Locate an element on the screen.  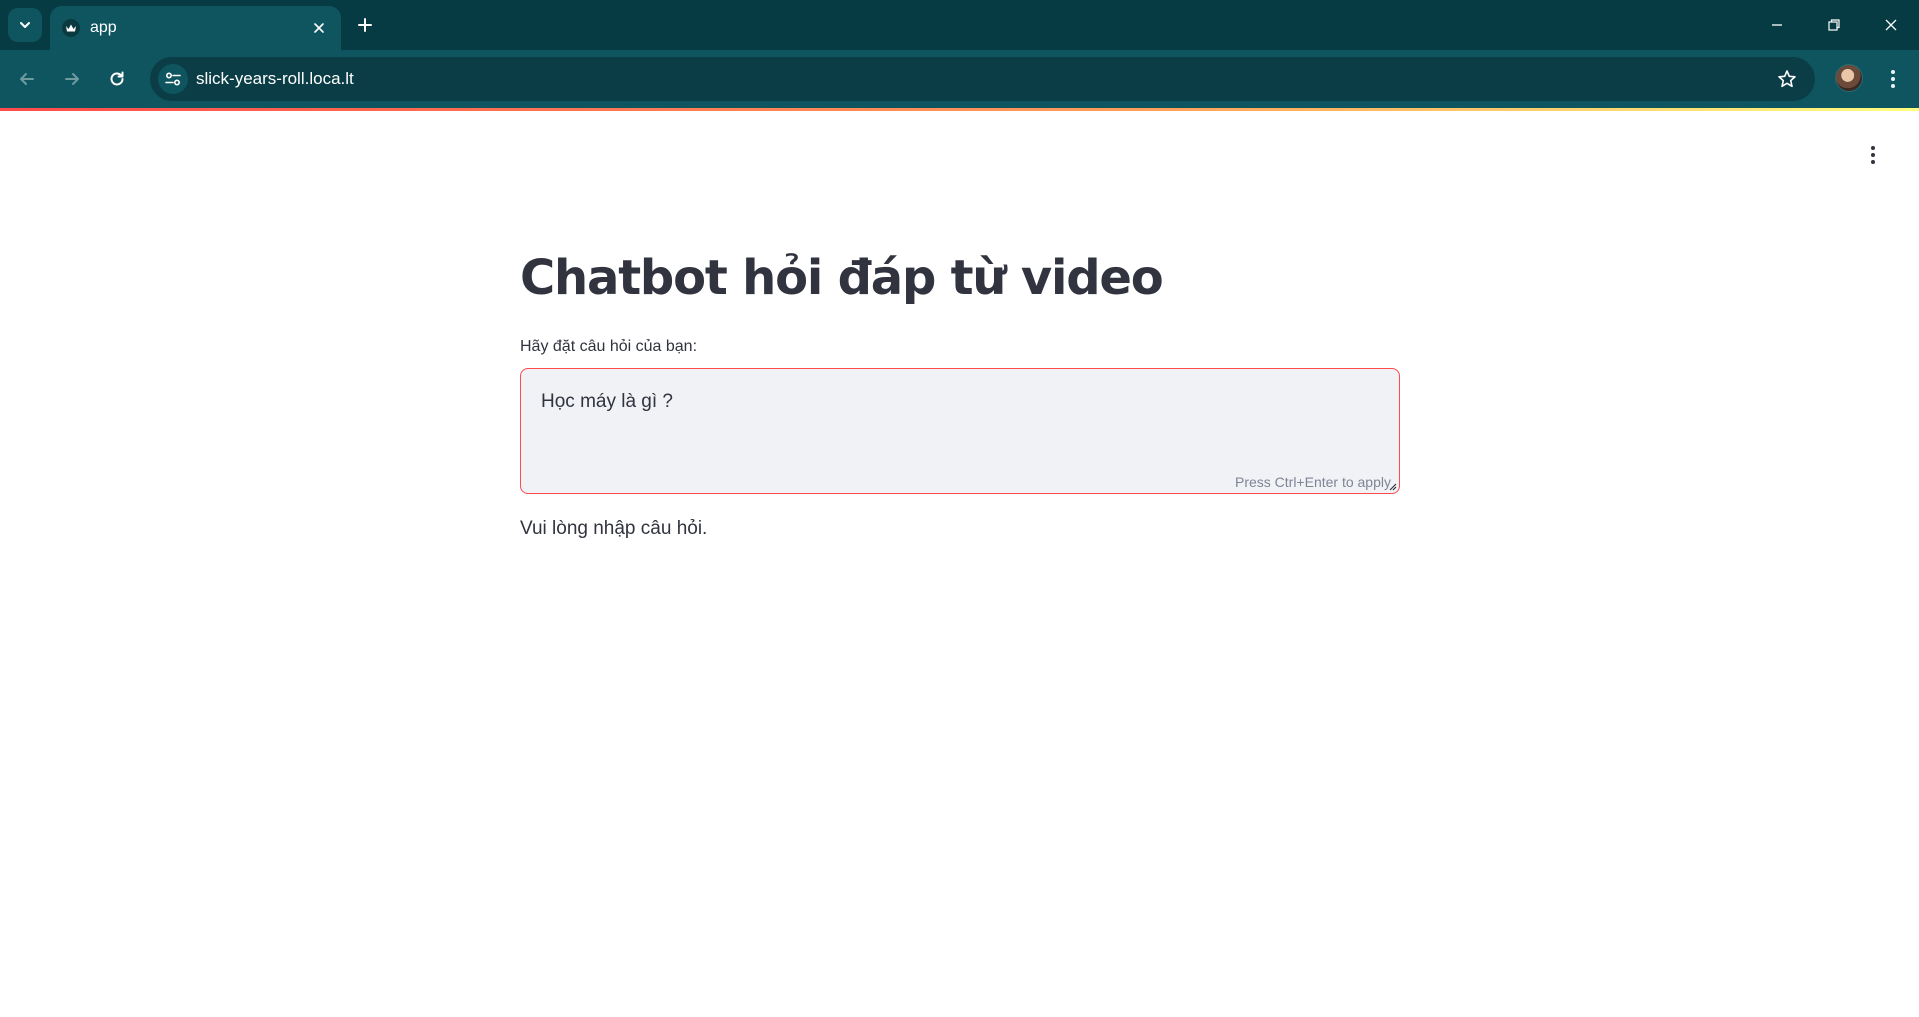
window-close-button is located at coordinates (1891, 25).